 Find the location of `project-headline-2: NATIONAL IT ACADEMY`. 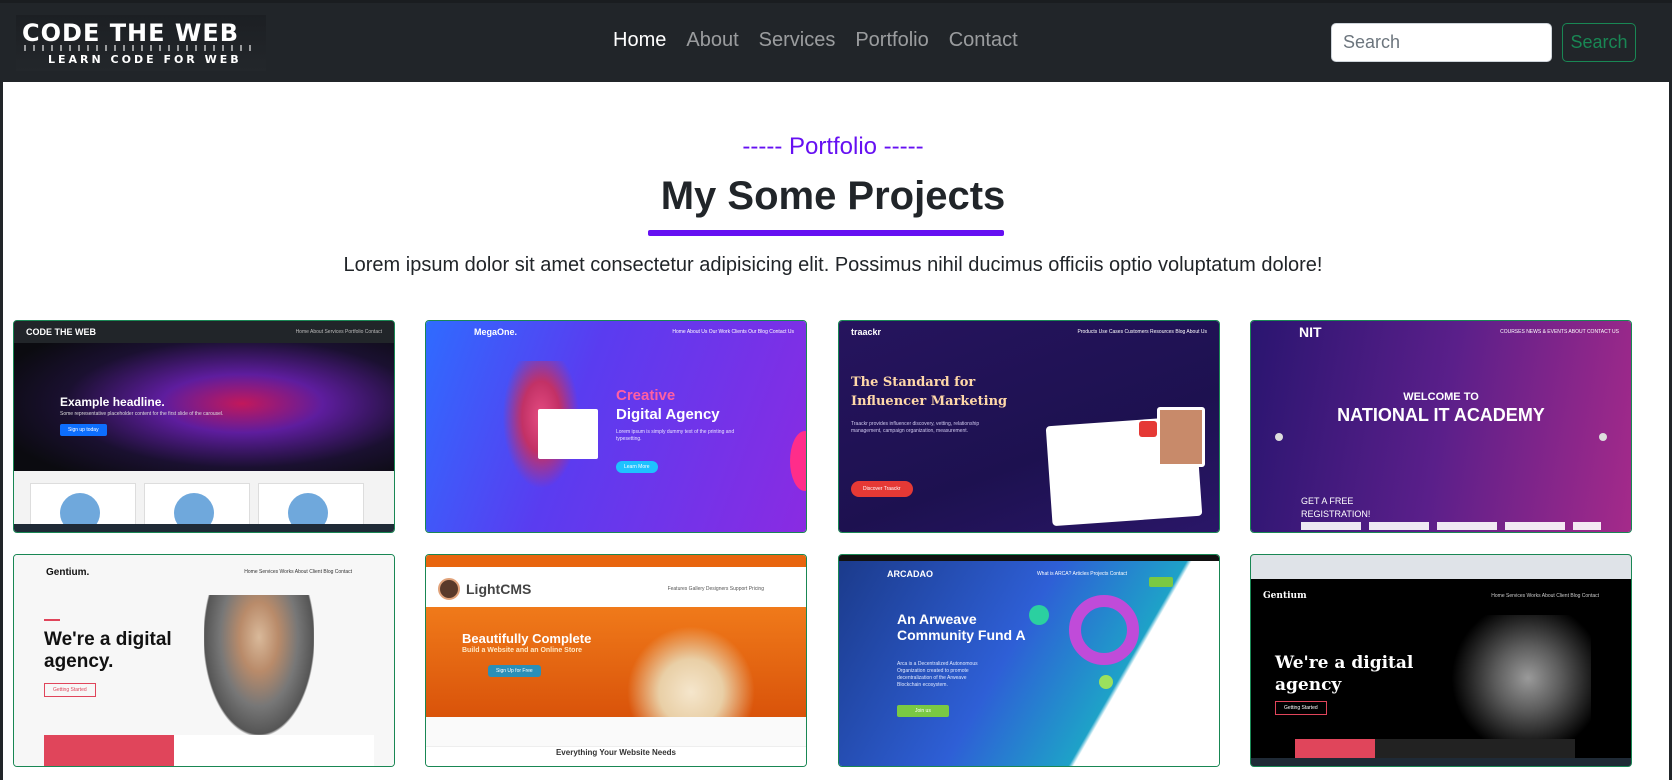

project-headline-2: NATIONAL IT ACADEMY is located at coordinates (1441, 415).